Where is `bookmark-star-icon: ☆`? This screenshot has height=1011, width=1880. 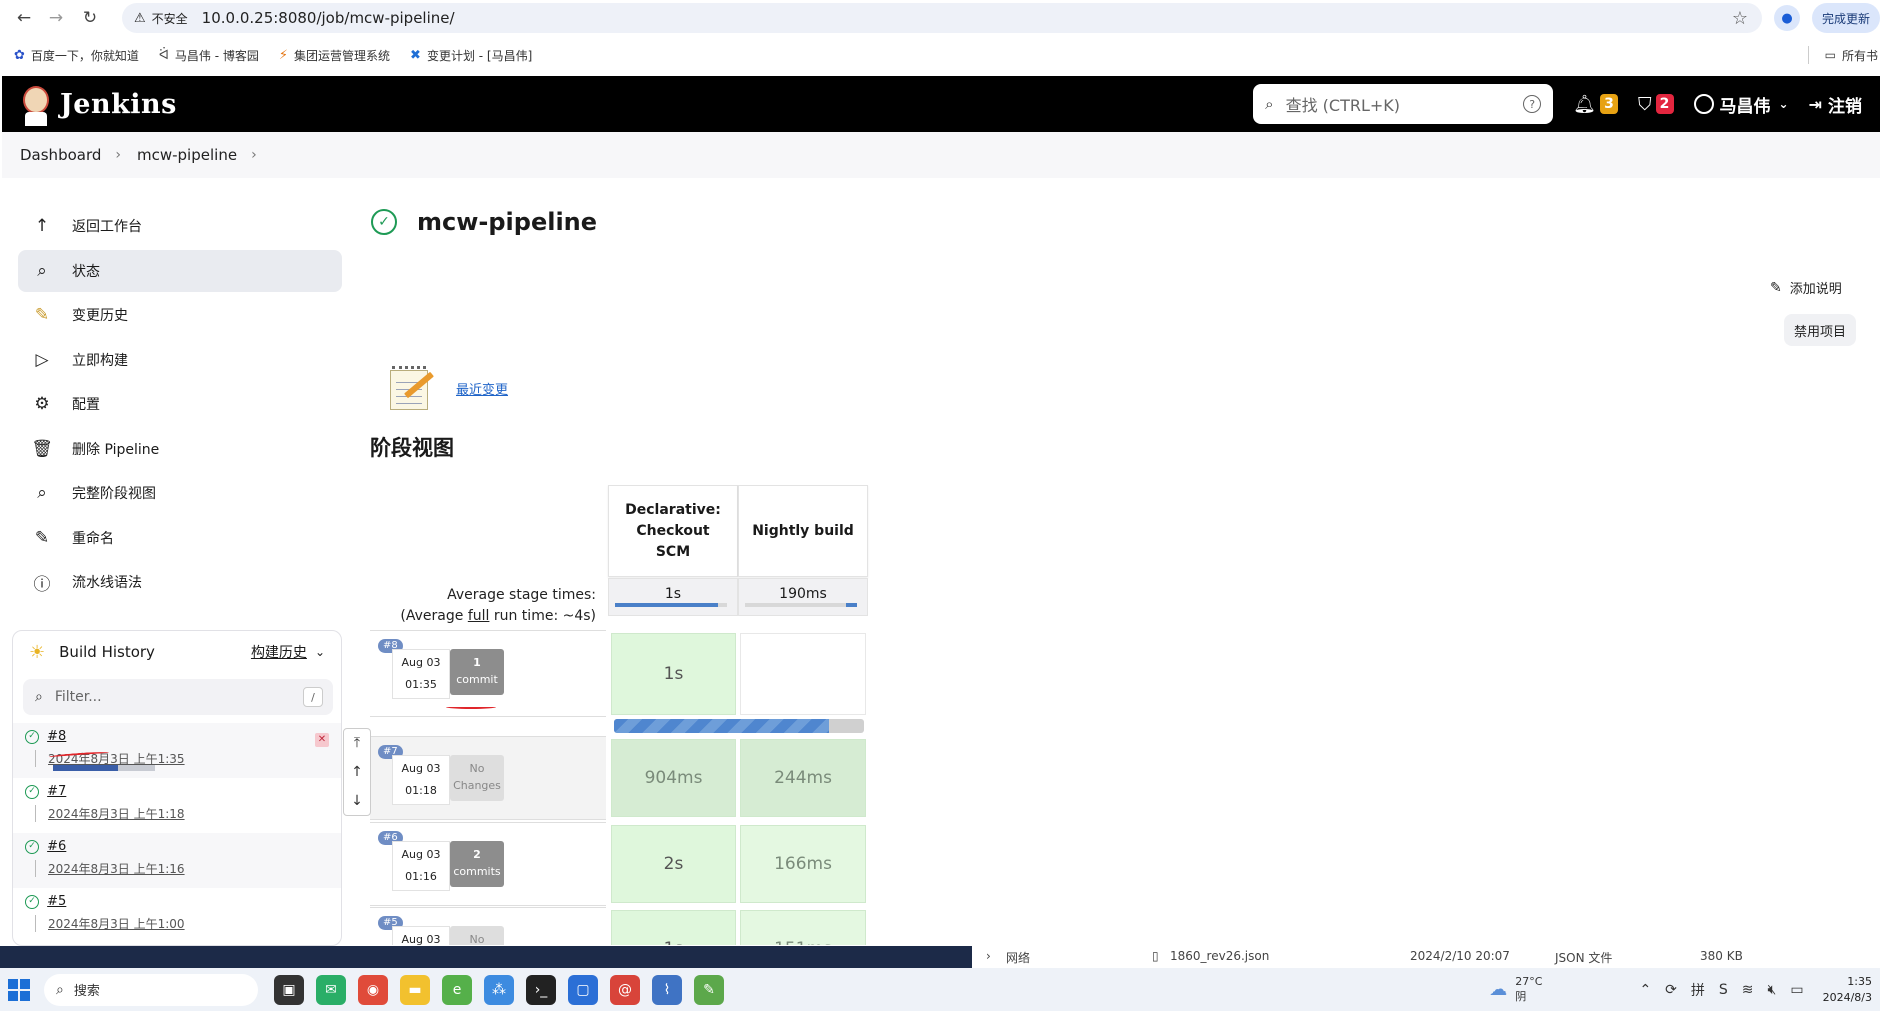 bookmark-star-icon: ☆ is located at coordinates (1740, 18).